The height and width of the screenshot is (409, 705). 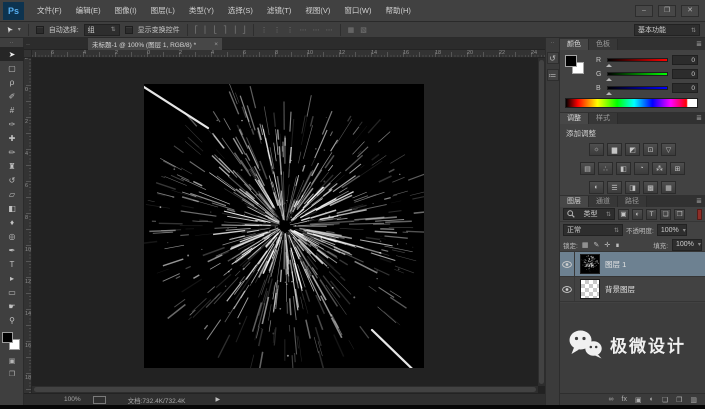 I want to click on menu-layer: 图层(L), so click(x=163, y=11).